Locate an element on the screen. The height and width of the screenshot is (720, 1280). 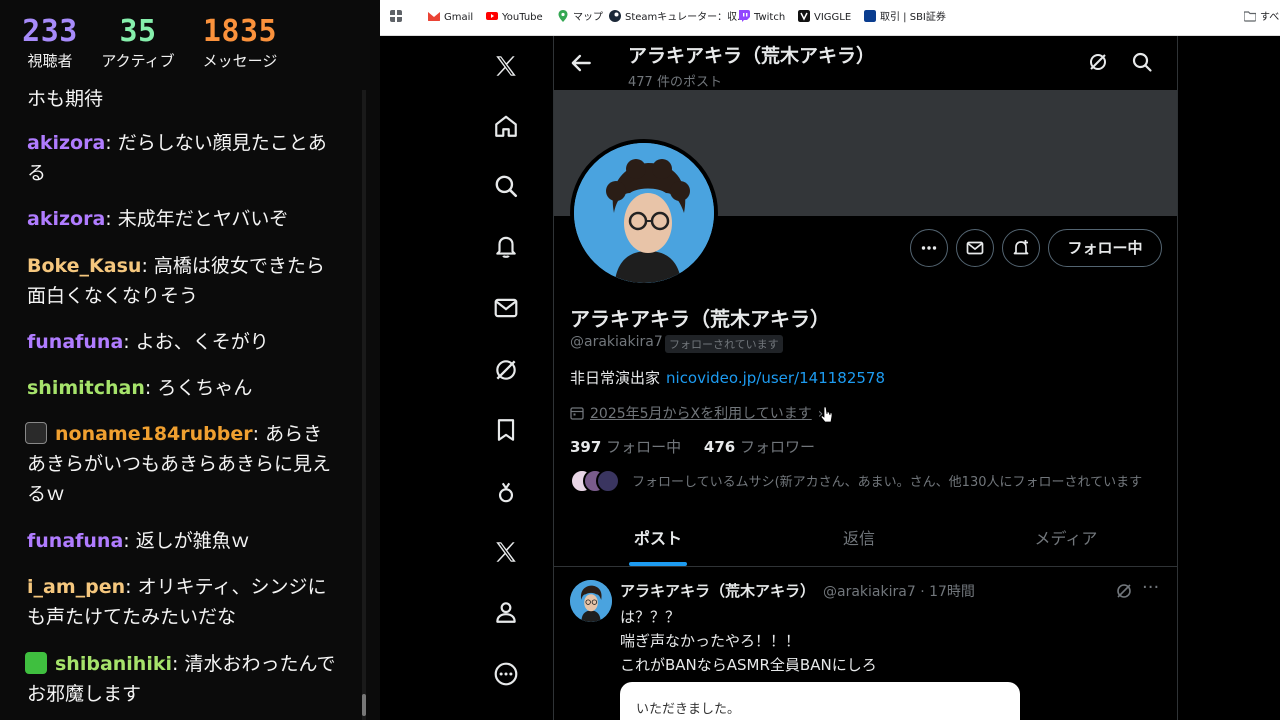
chat-username: i_am_pen is located at coordinates (76, 587).